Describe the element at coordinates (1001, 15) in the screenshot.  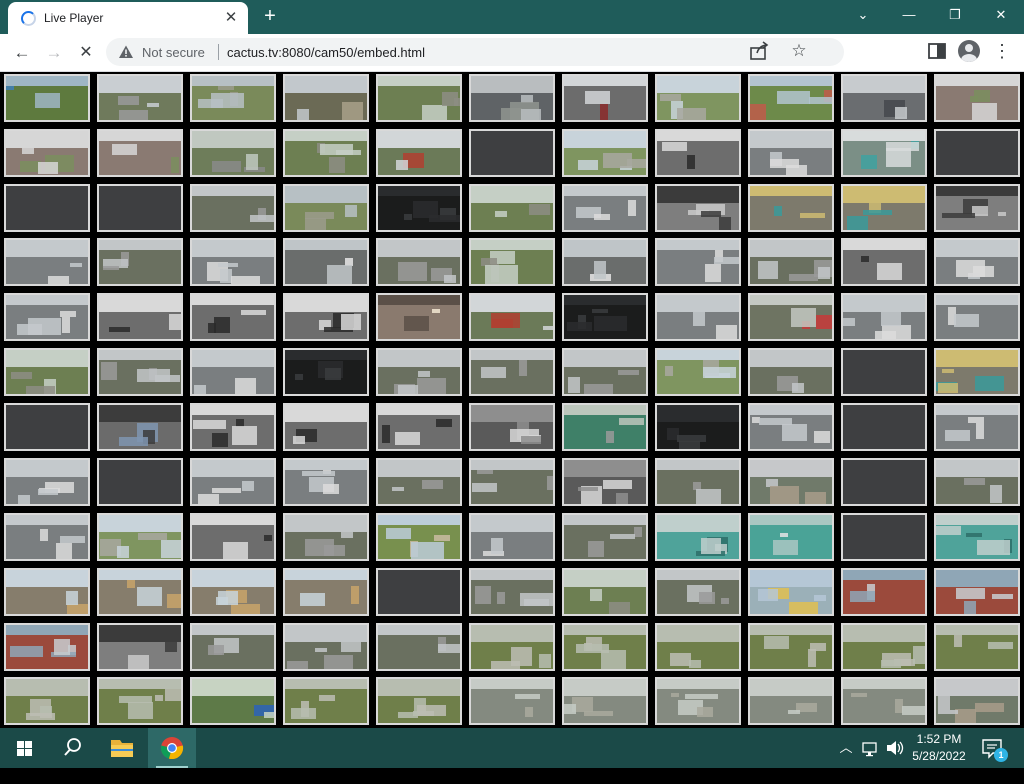
I see `close-window-button: ✕` at that location.